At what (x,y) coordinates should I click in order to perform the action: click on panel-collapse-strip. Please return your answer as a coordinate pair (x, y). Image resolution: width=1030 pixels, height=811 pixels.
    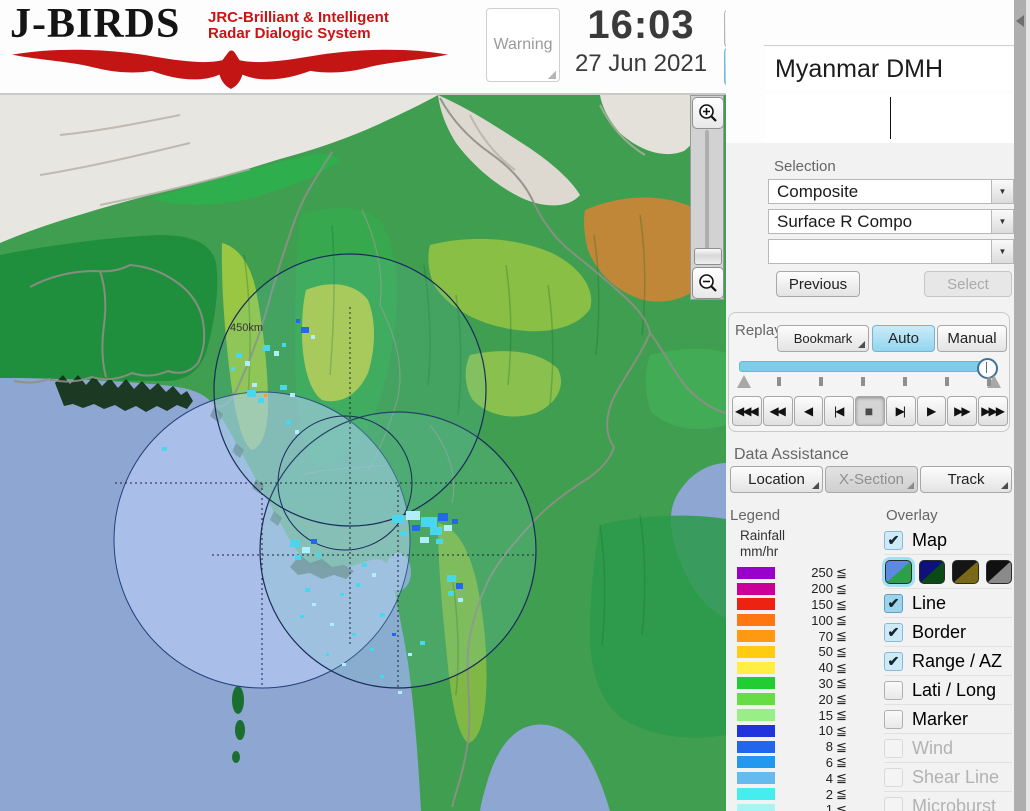
    Looking at the image, I should click on (1020, 405).